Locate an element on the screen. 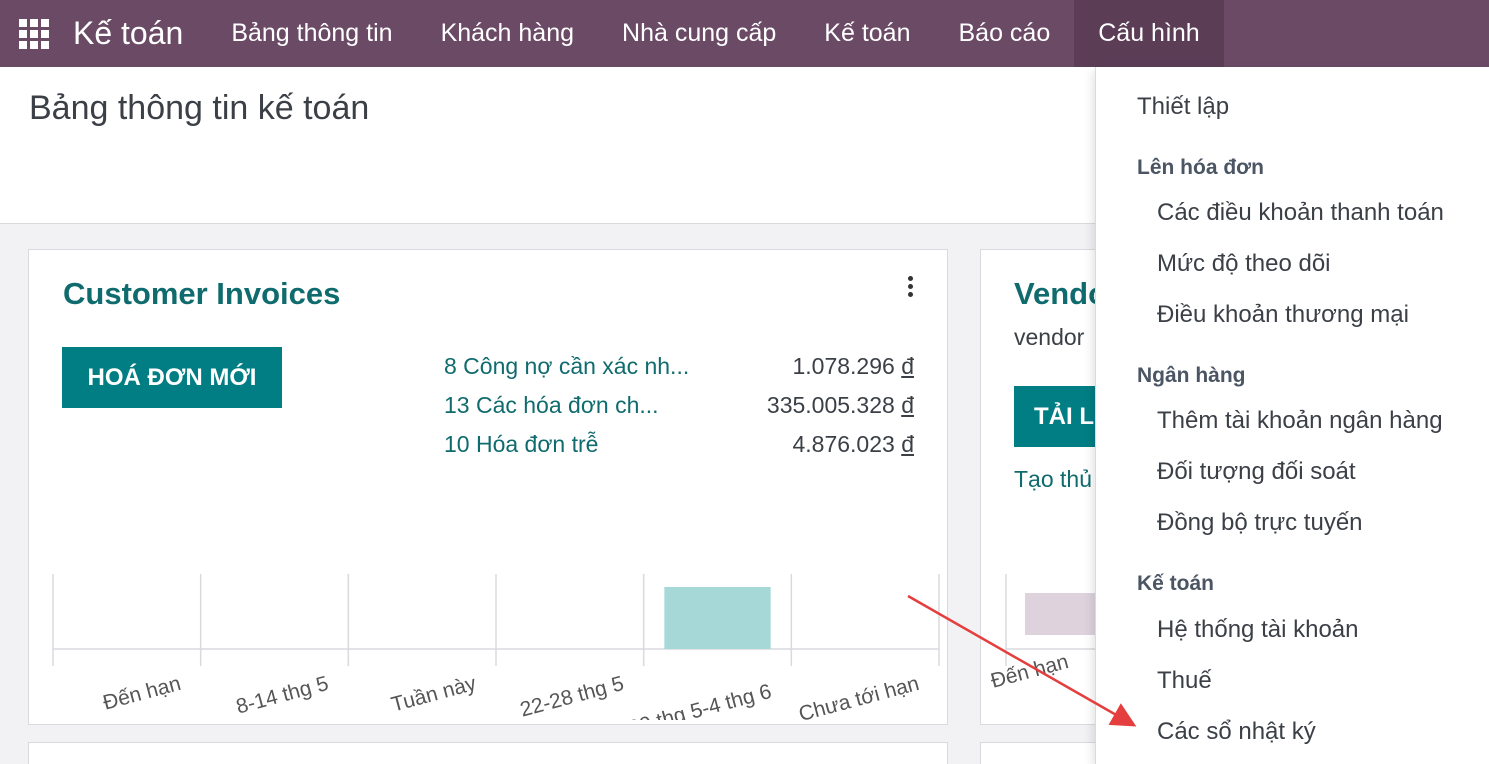 This screenshot has height=764, width=1489. stat-label: 10 Hóa đơn trễ is located at coordinates (521, 444).